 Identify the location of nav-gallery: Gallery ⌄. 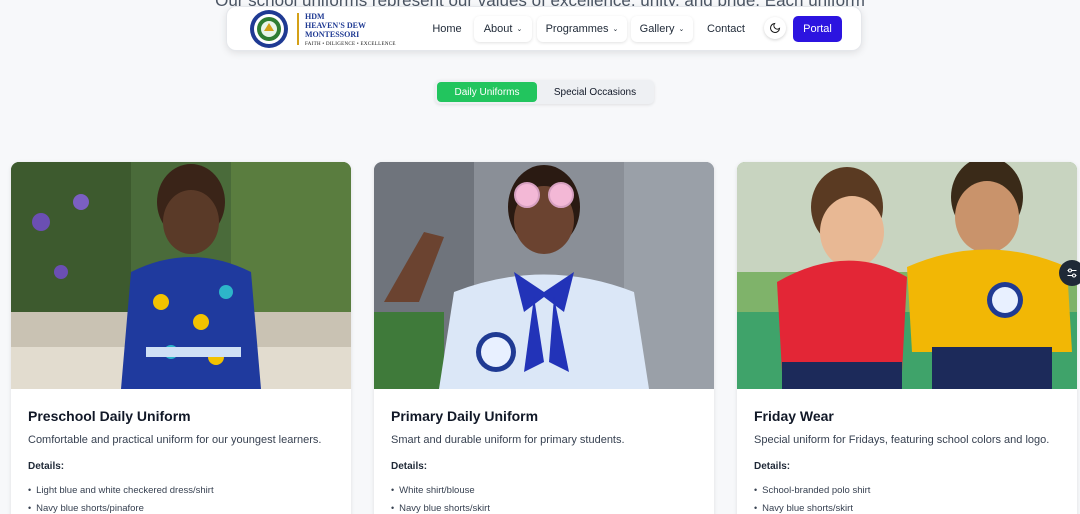
(662, 29).